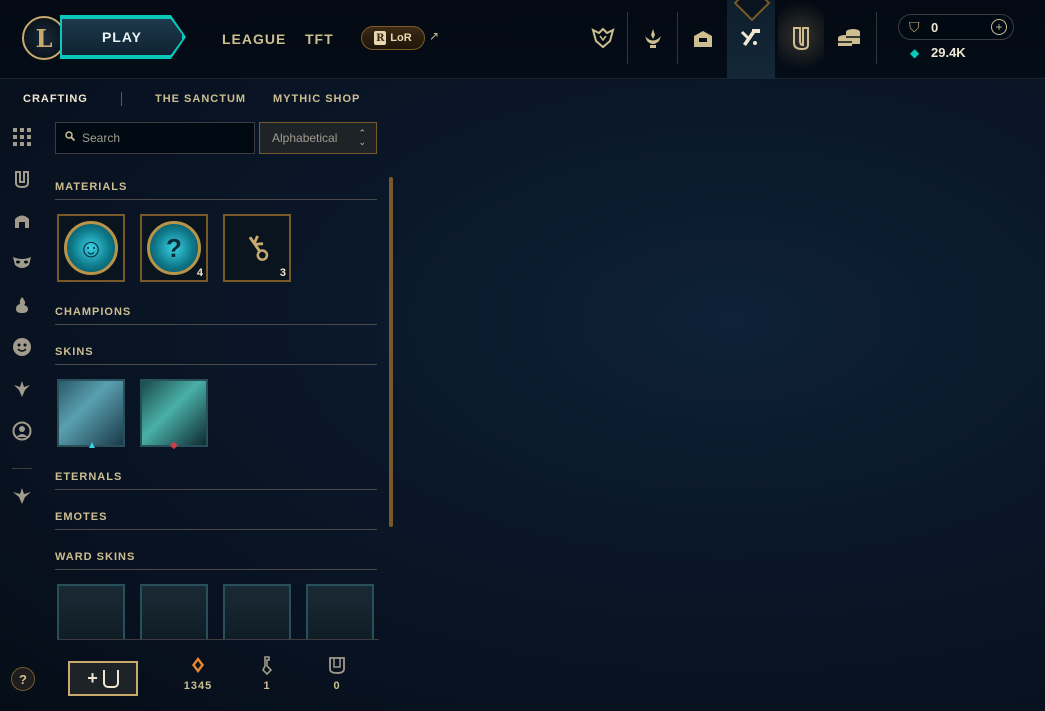 Image resolution: width=1045 pixels, height=711 pixels. I want to click on chest-count-value: 0, so click(337, 686).